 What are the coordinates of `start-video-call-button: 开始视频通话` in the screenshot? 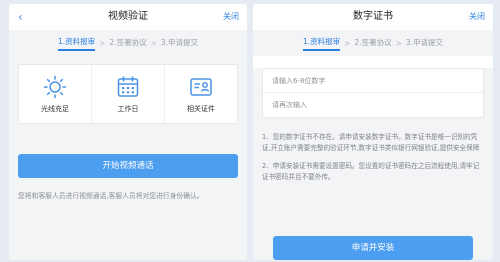 It's located at (128, 166).